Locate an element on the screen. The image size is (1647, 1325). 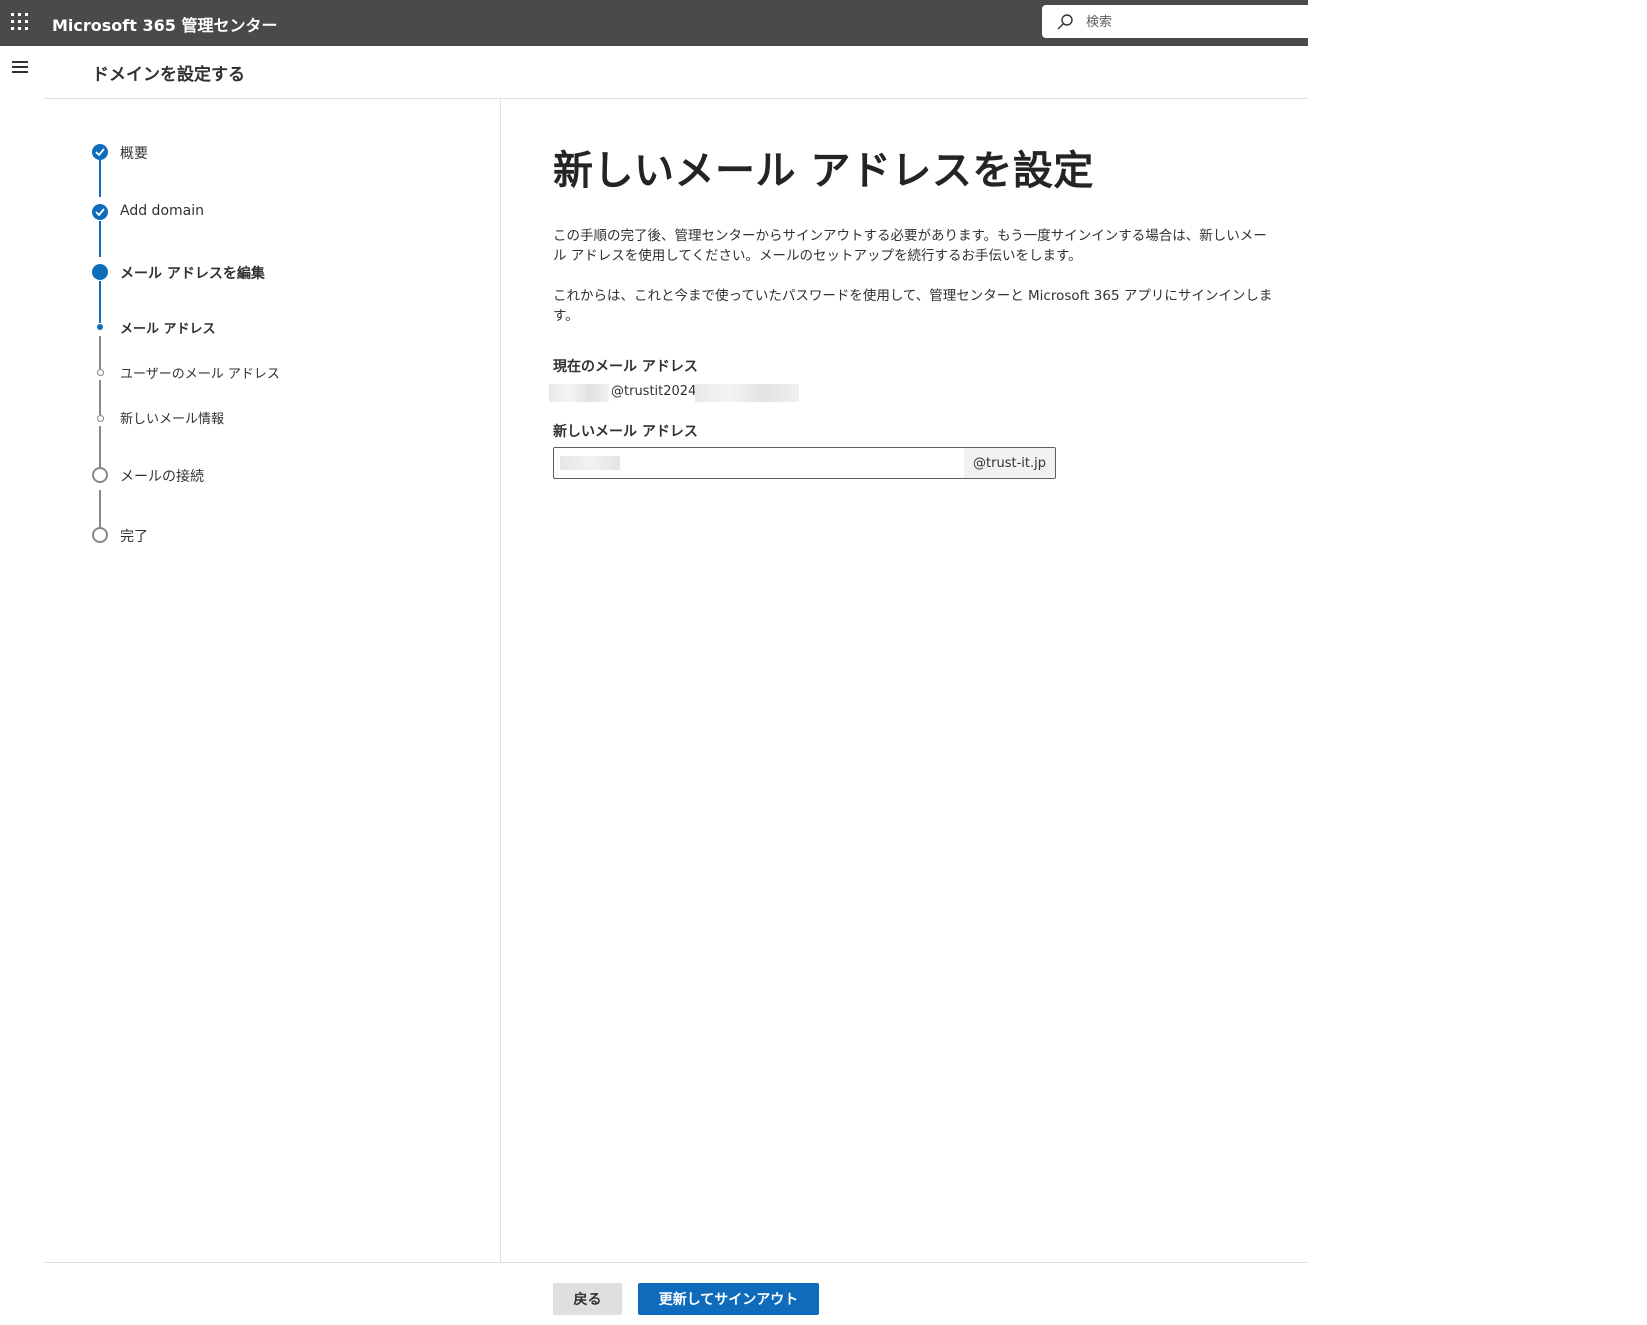
new-email-label: 新しいメール アドレス is located at coordinates (625, 432).